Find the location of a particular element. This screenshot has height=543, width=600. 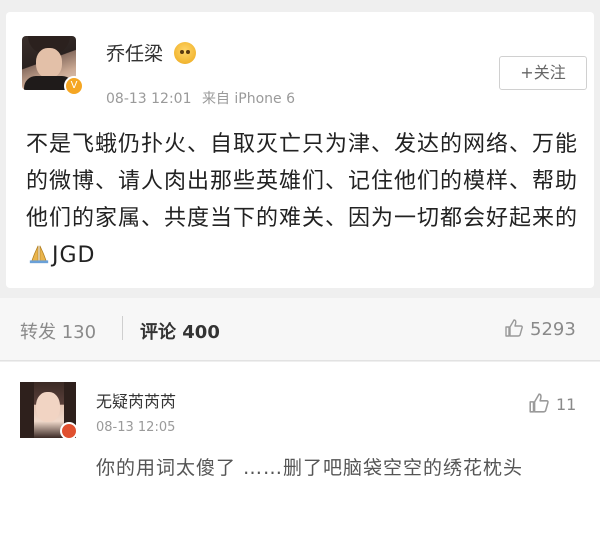

post-timestamp: 08-13 12:01 is located at coordinates (149, 99).